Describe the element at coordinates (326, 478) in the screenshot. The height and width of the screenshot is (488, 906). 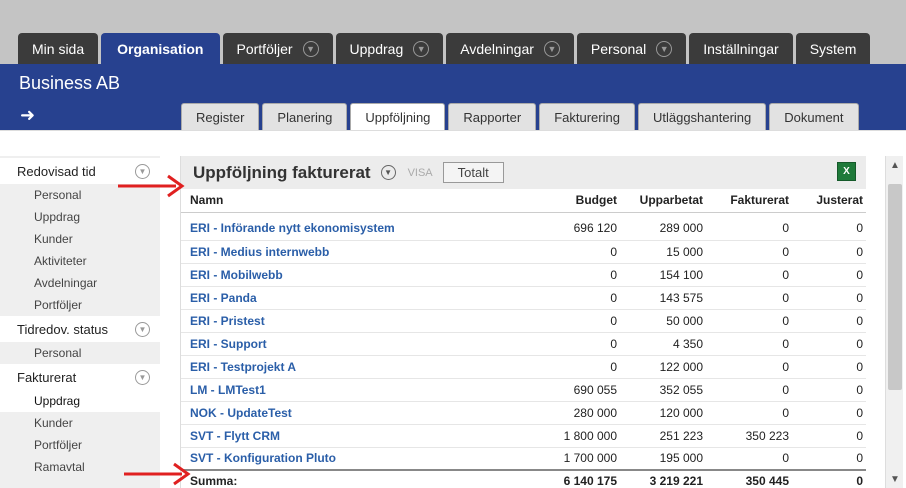
I see `summary-label: Summa:` at that location.